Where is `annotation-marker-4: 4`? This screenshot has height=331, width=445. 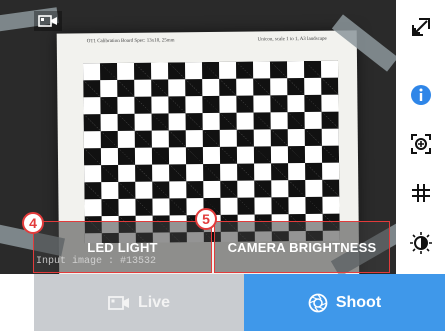 annotation-marker-4: 4 is located at coordinates (33, 223).